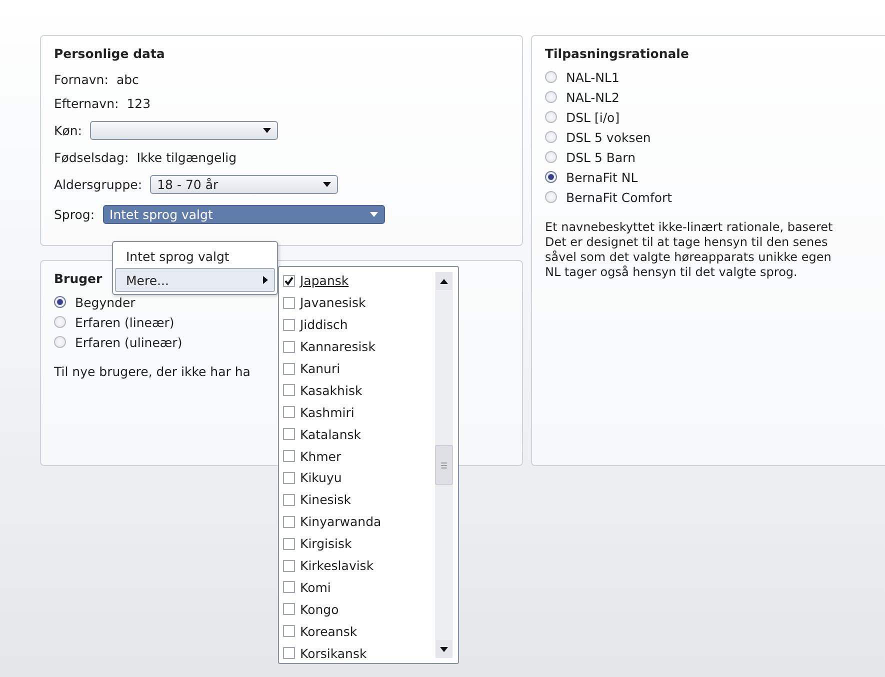 The height and width of the screenshot is (677, 885). I want to click on dropdown: 18 - 70 år, so click(244, 184).